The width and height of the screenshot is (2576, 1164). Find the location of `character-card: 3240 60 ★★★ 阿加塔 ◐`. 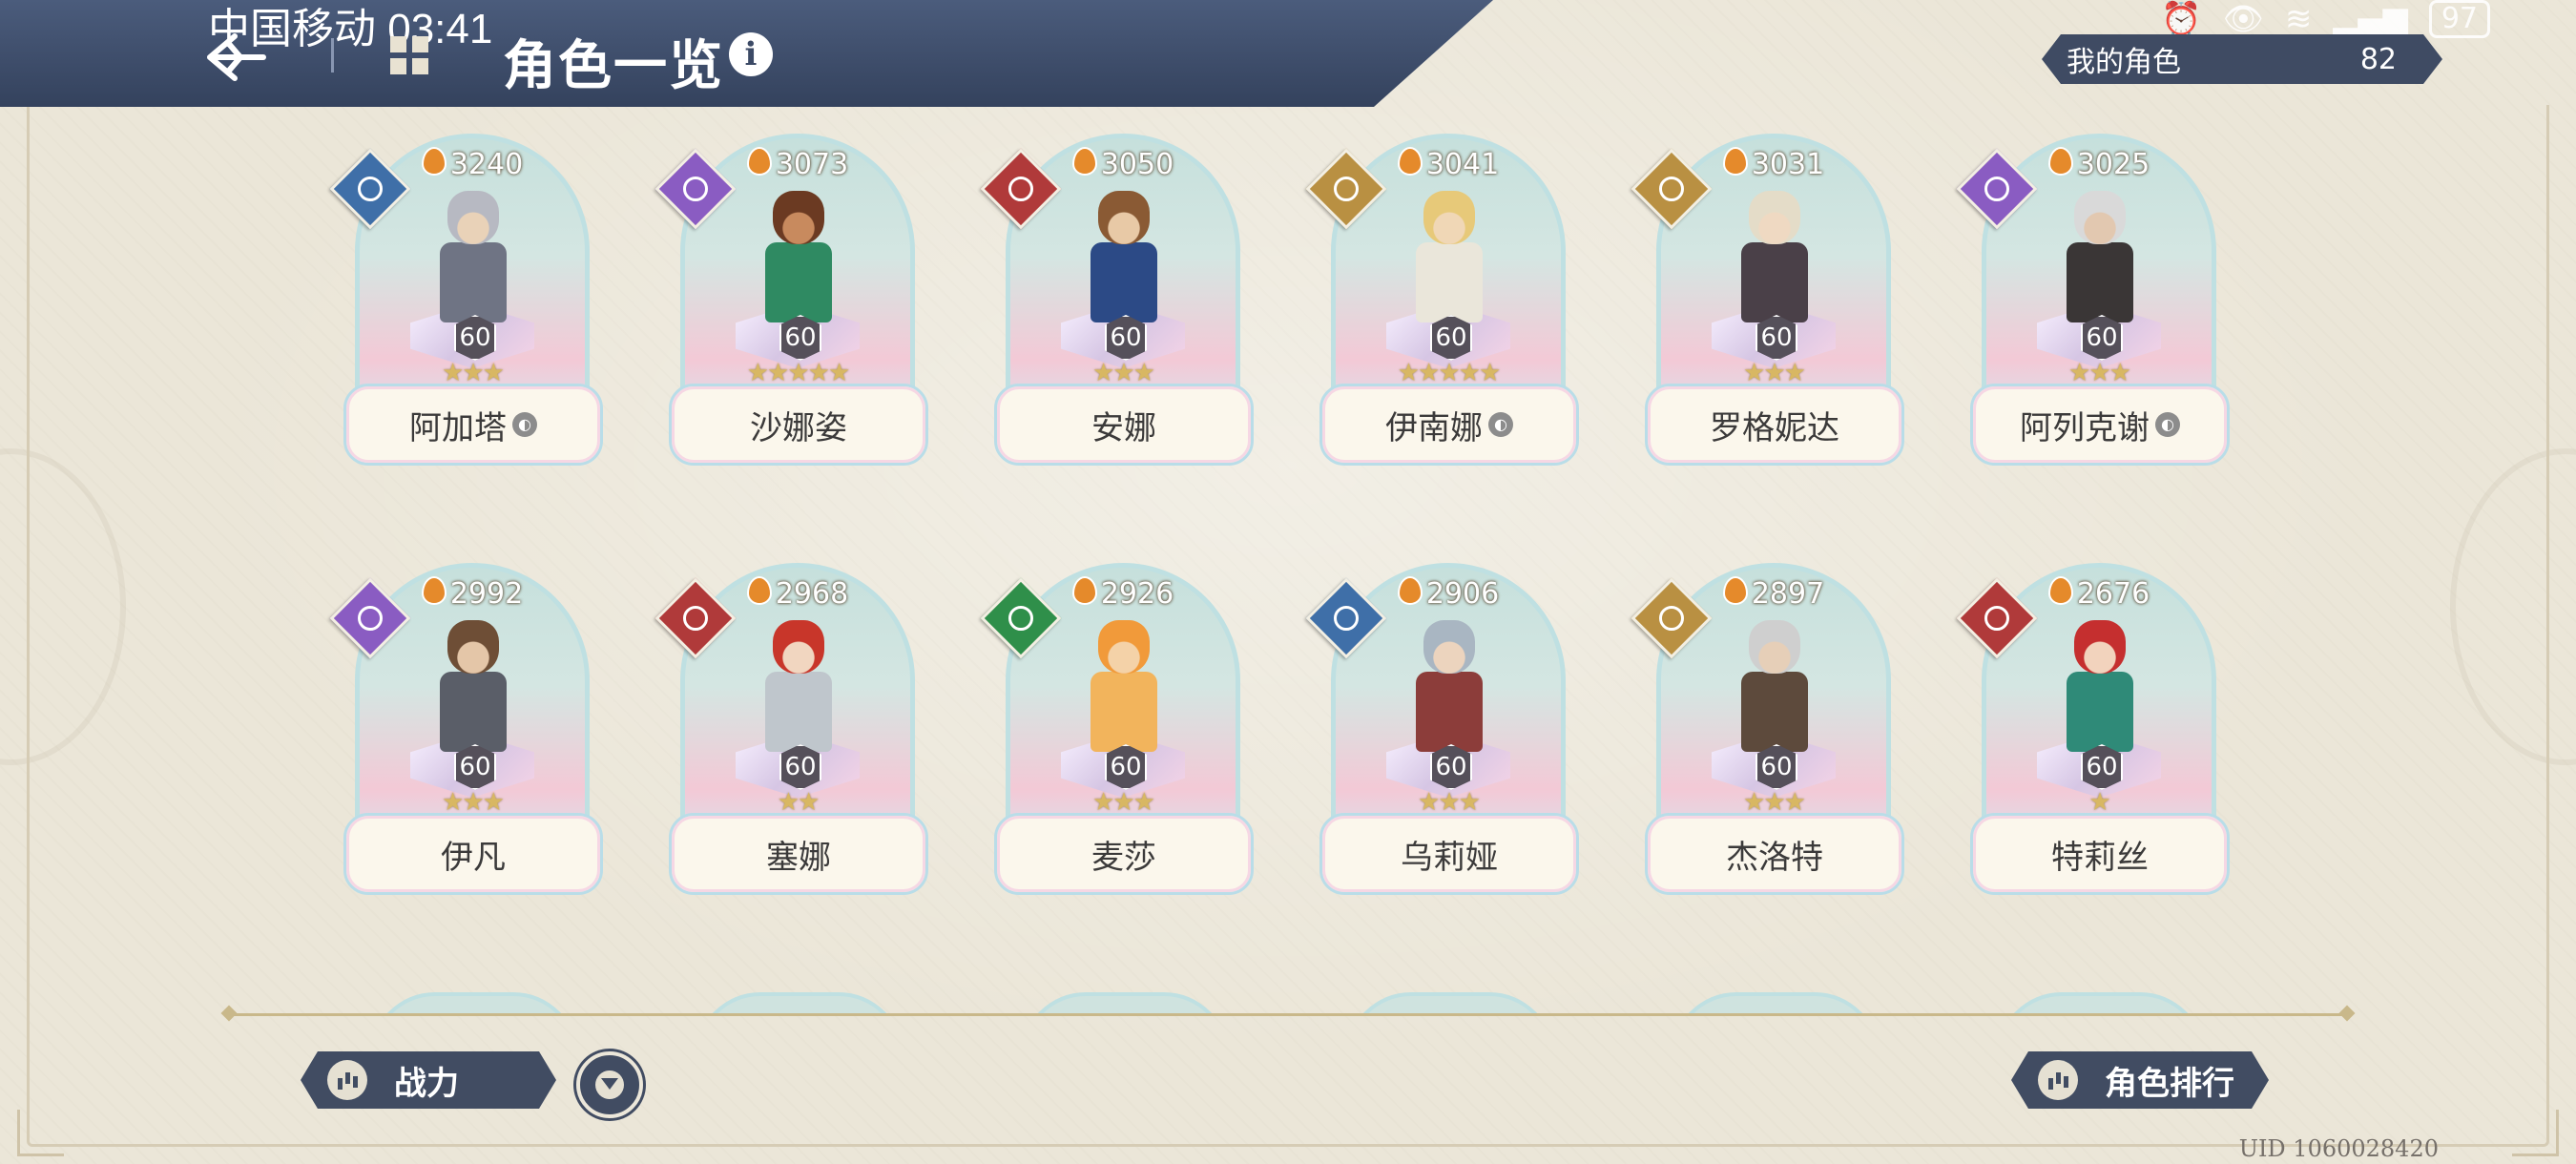

character-card: 3240 60 ★★★ 阿加塔 ◐ is located at coordinates (466, 320).